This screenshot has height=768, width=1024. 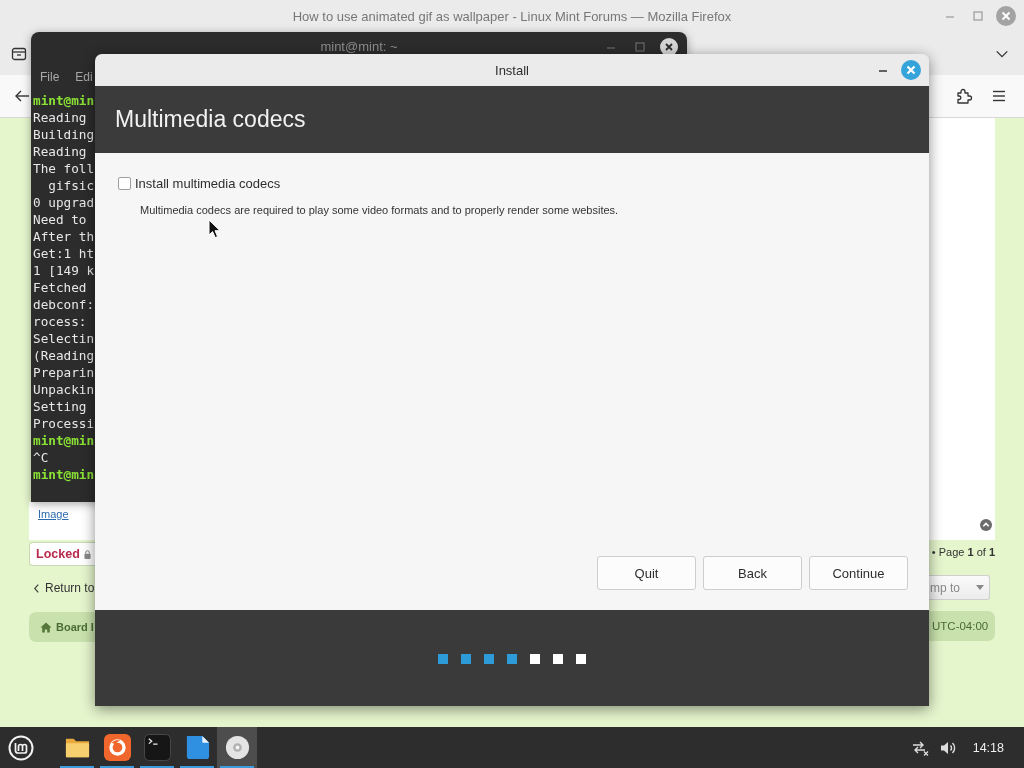 What do you see at coordinates (669, 46) in the screenshot?
I see `close-icon` at bounding box center [669, 46].